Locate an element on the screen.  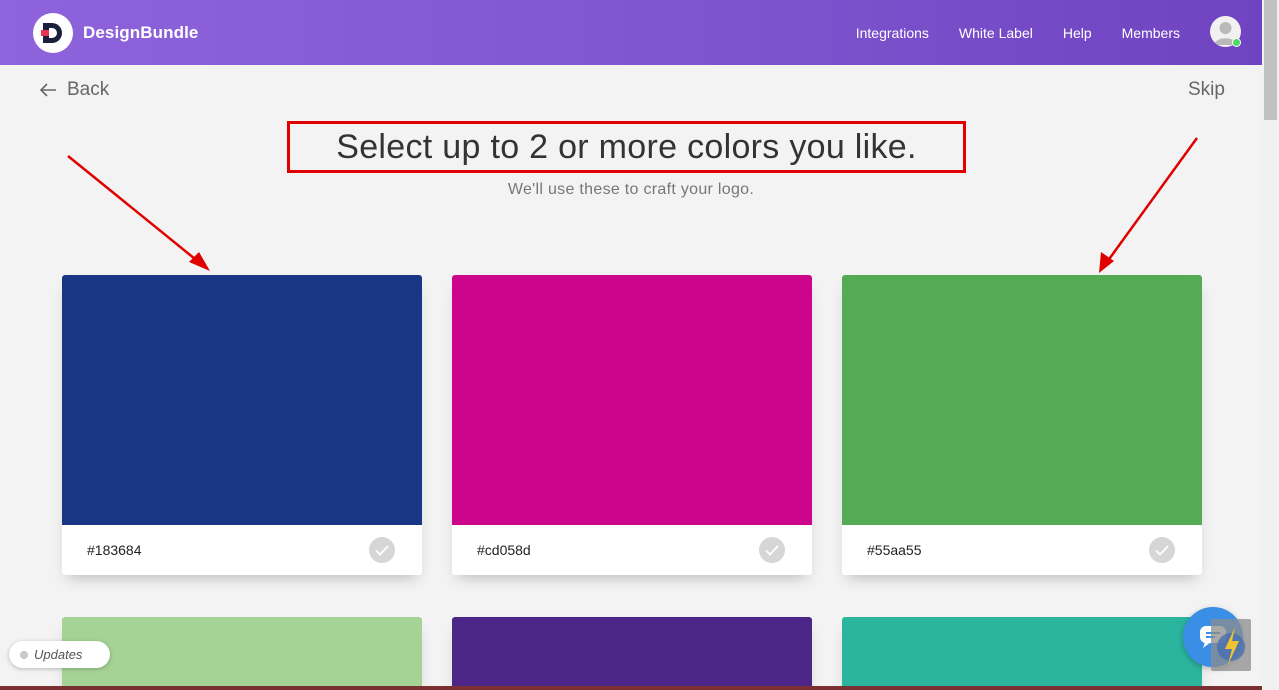
color-hex: #55aa55 is located at coordinates (894, 550).